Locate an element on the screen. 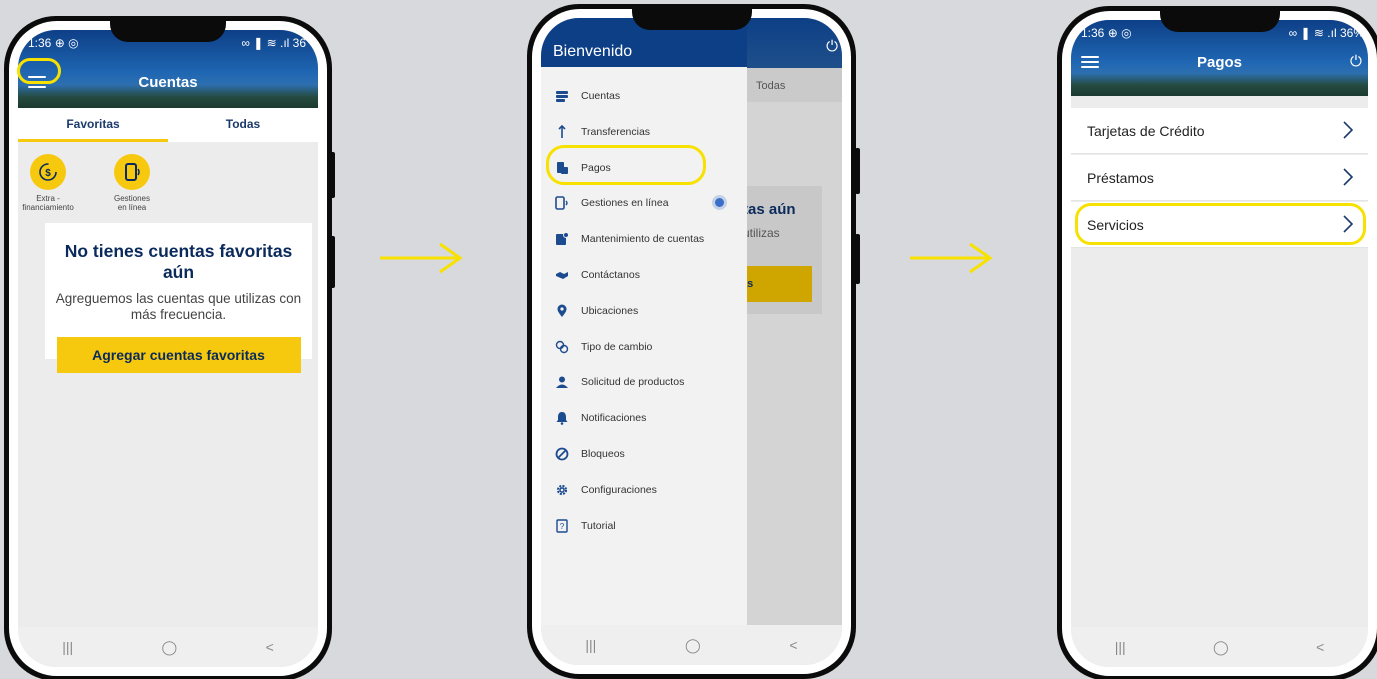  location-pin-icon is located at coordinates (562, 311).